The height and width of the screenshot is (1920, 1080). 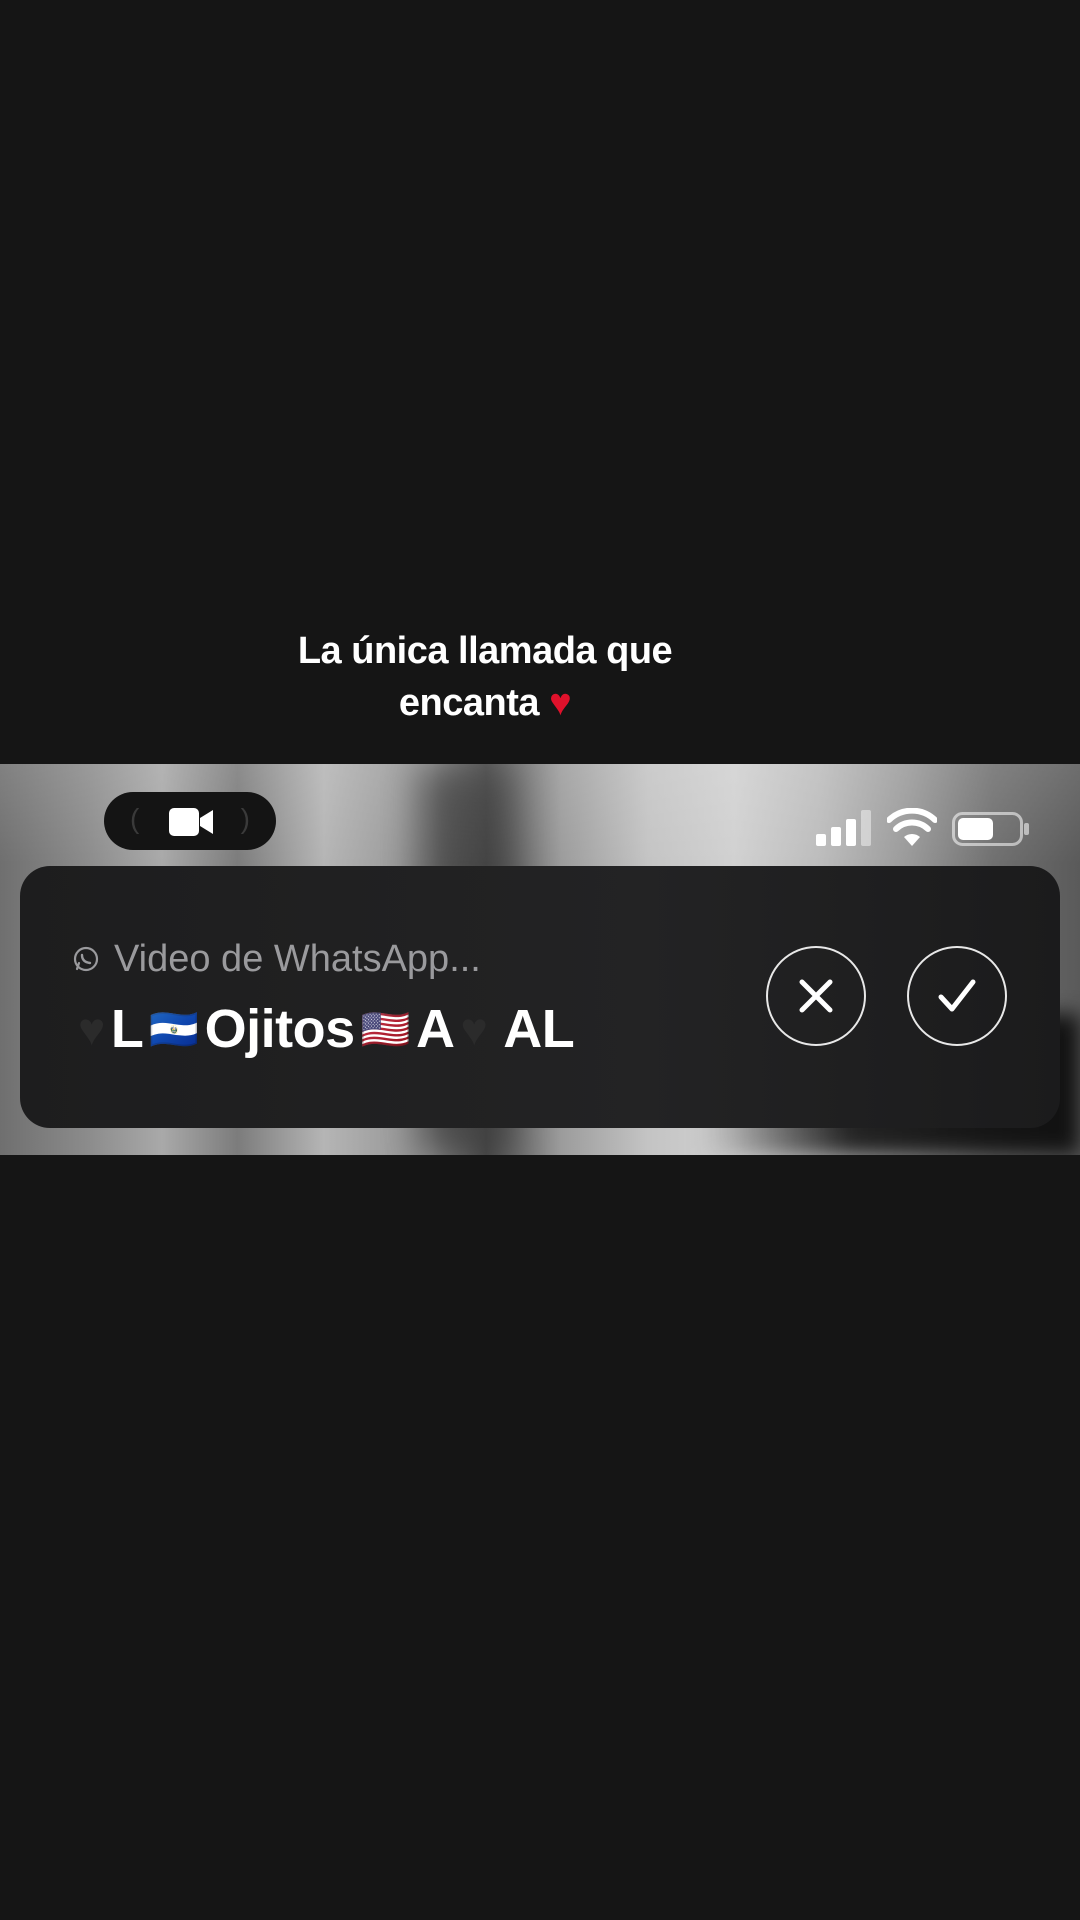 I want to click on wifi-icon, so click(x=912, y=827).